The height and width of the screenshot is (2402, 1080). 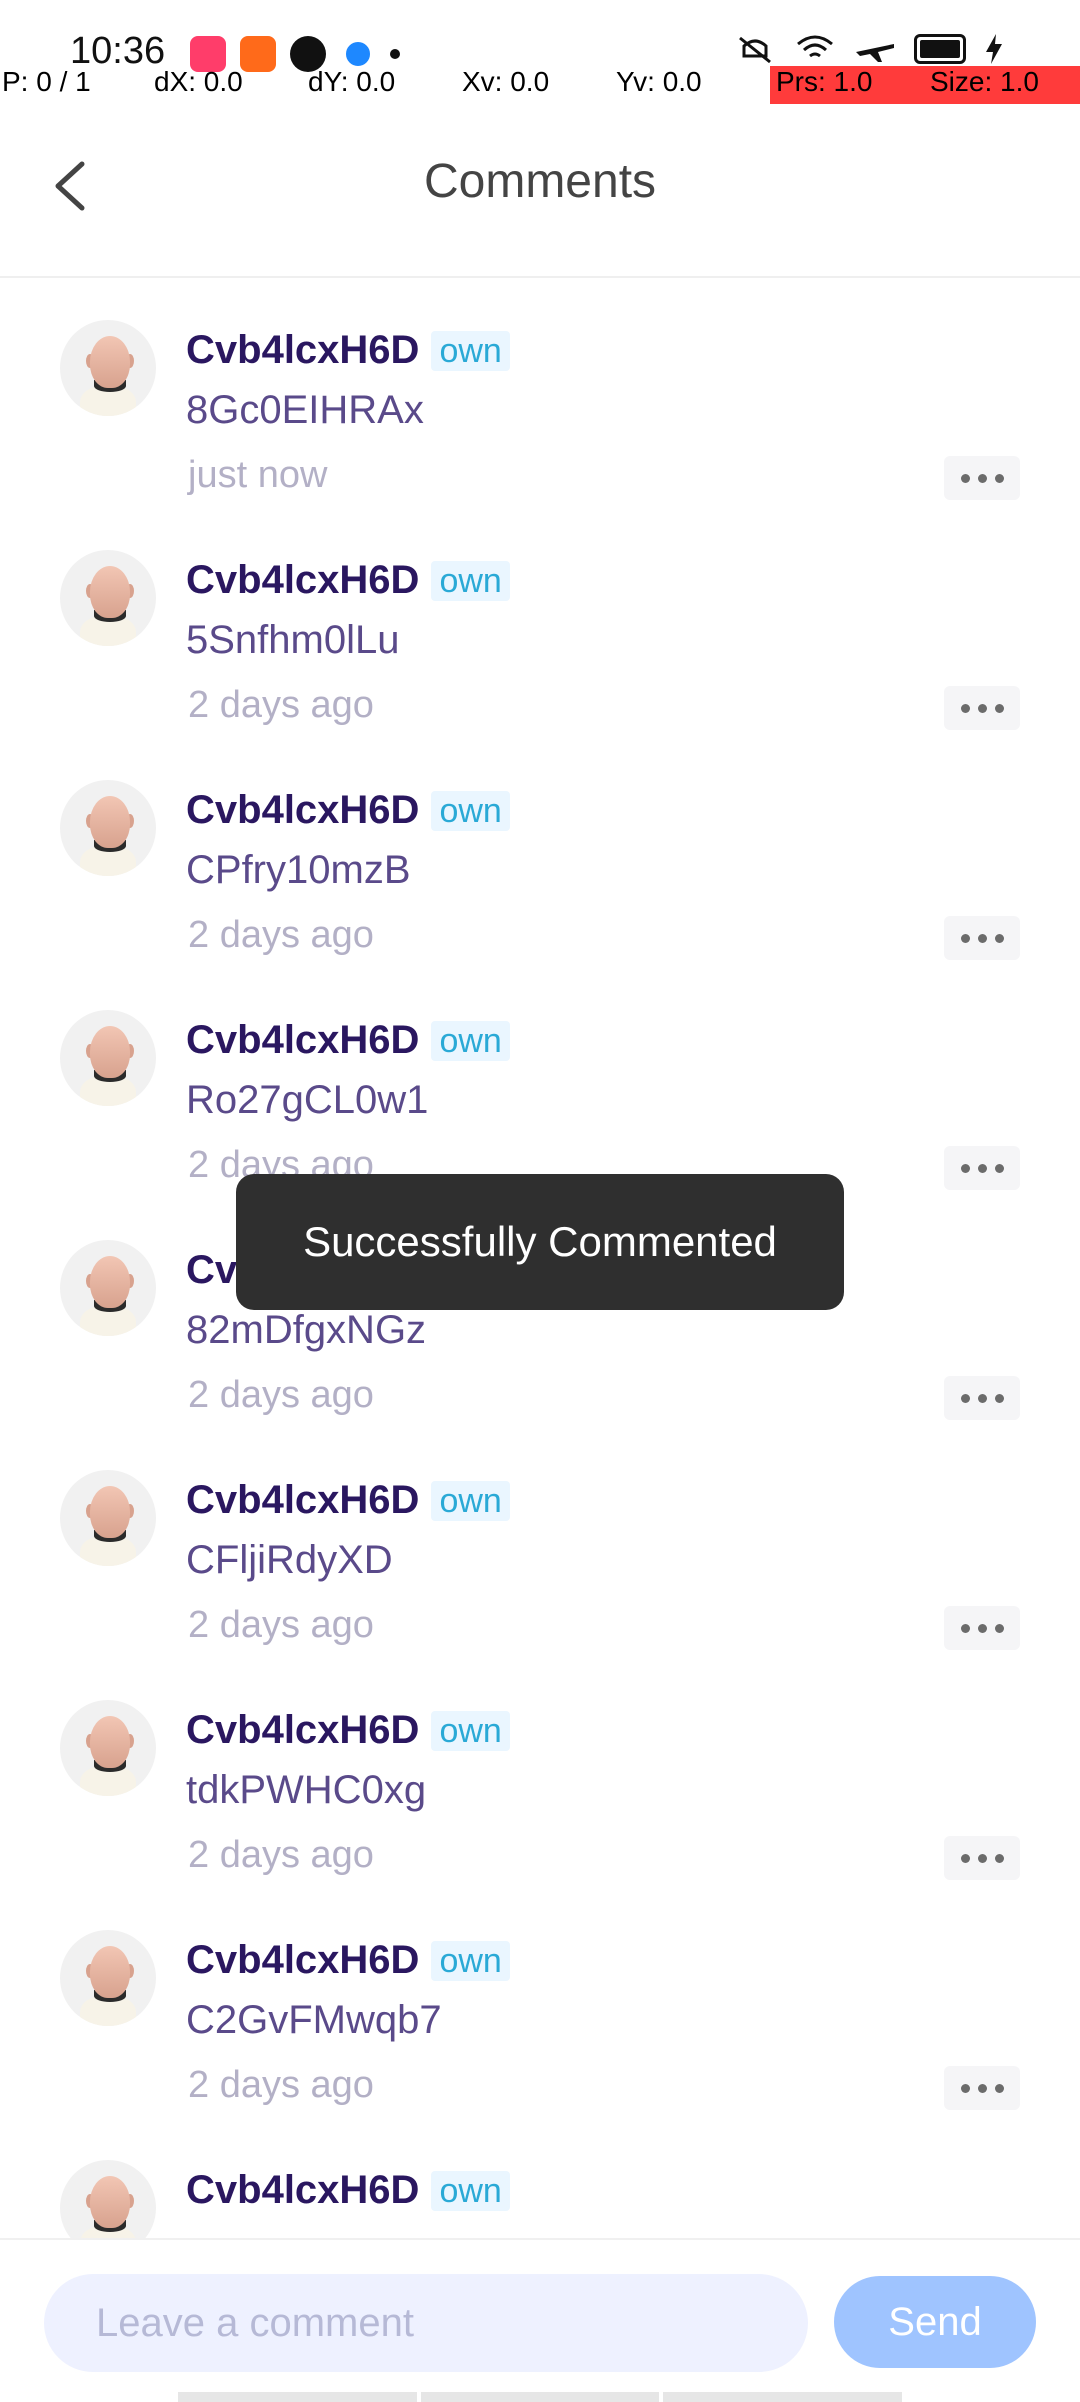 What do you see at coordinates (305, 410) in the screenshot?
I see `comment-text: 8Gc0EIHRAx` at bounding box center [305, 410].